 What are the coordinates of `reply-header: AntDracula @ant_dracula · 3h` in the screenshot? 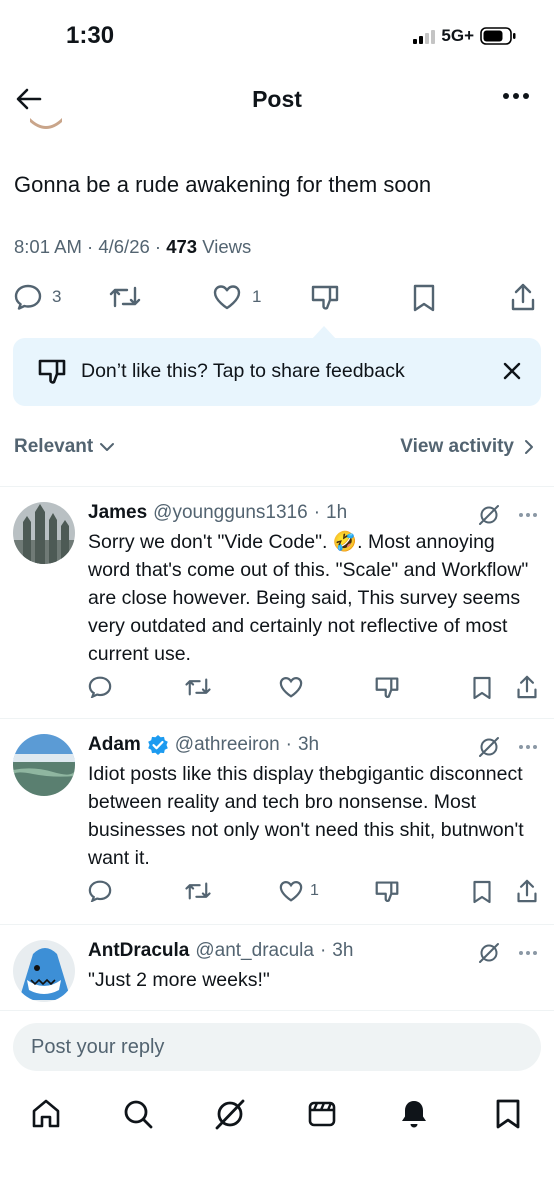 It's located at (221, 951).